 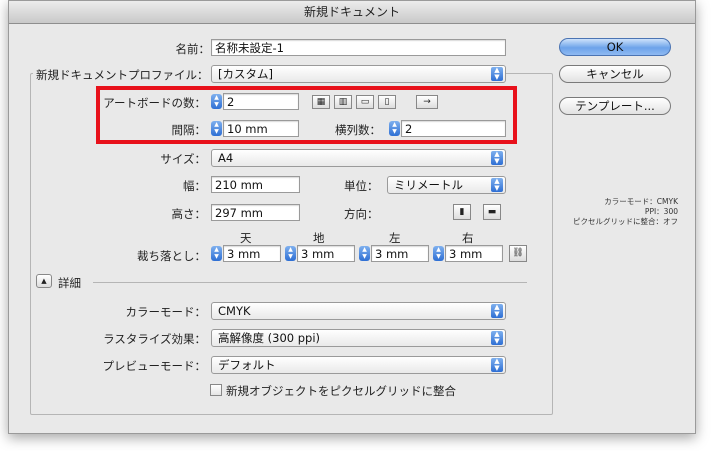 I want to click on bleed-bottom-field: 3 mm, so click(x=326, y=253).